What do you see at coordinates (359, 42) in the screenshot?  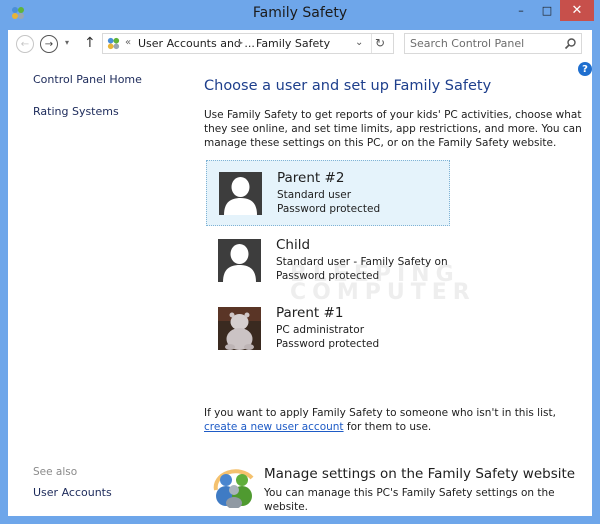 I see `address-dropdown-icon: ⌄` at bounding box center [359, 42].